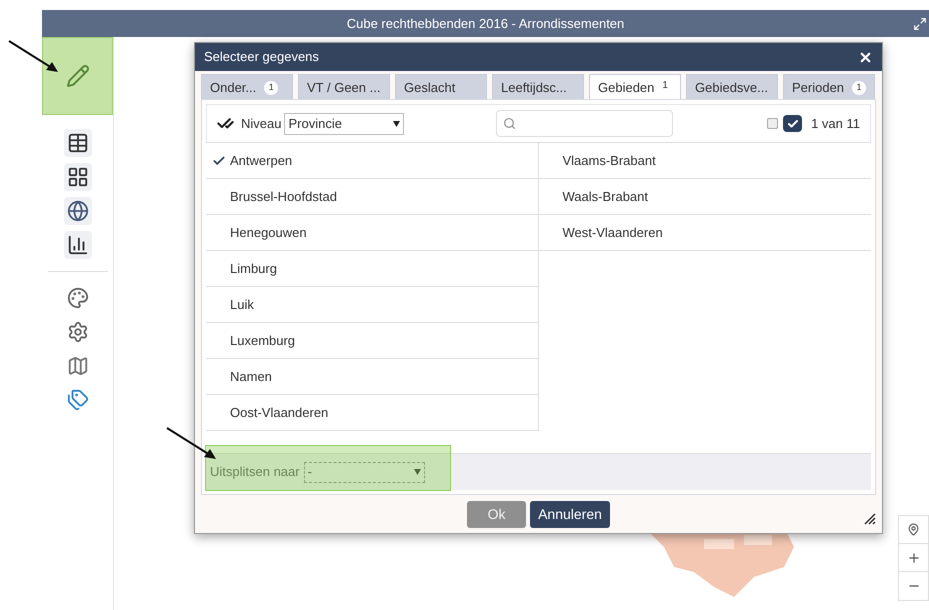  I want to click on list-item: Oost-Vlaanderen, so click(372, 413).